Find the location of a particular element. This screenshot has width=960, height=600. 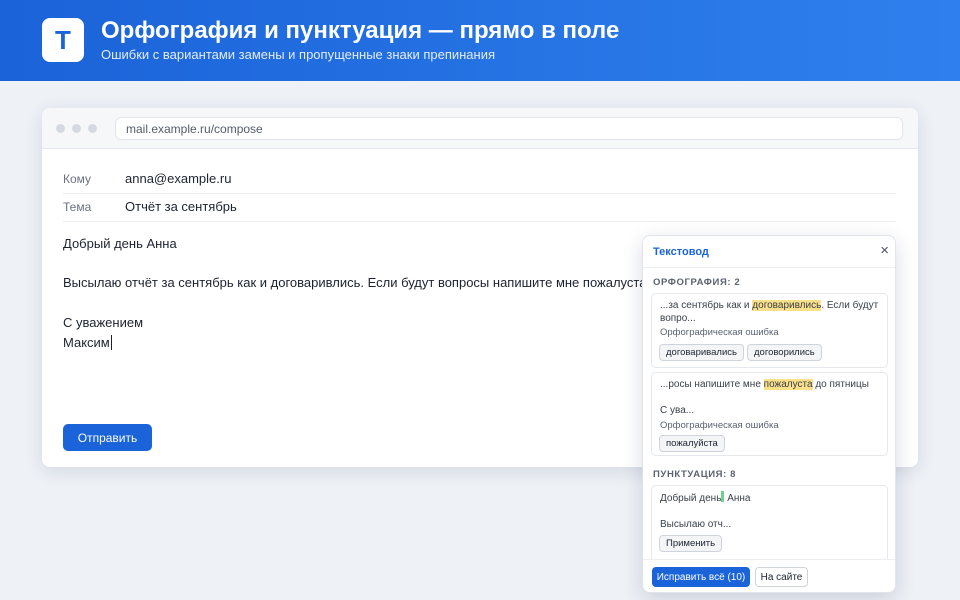

suggestion-button: пожалуйста is located at coordinates (692, 443).